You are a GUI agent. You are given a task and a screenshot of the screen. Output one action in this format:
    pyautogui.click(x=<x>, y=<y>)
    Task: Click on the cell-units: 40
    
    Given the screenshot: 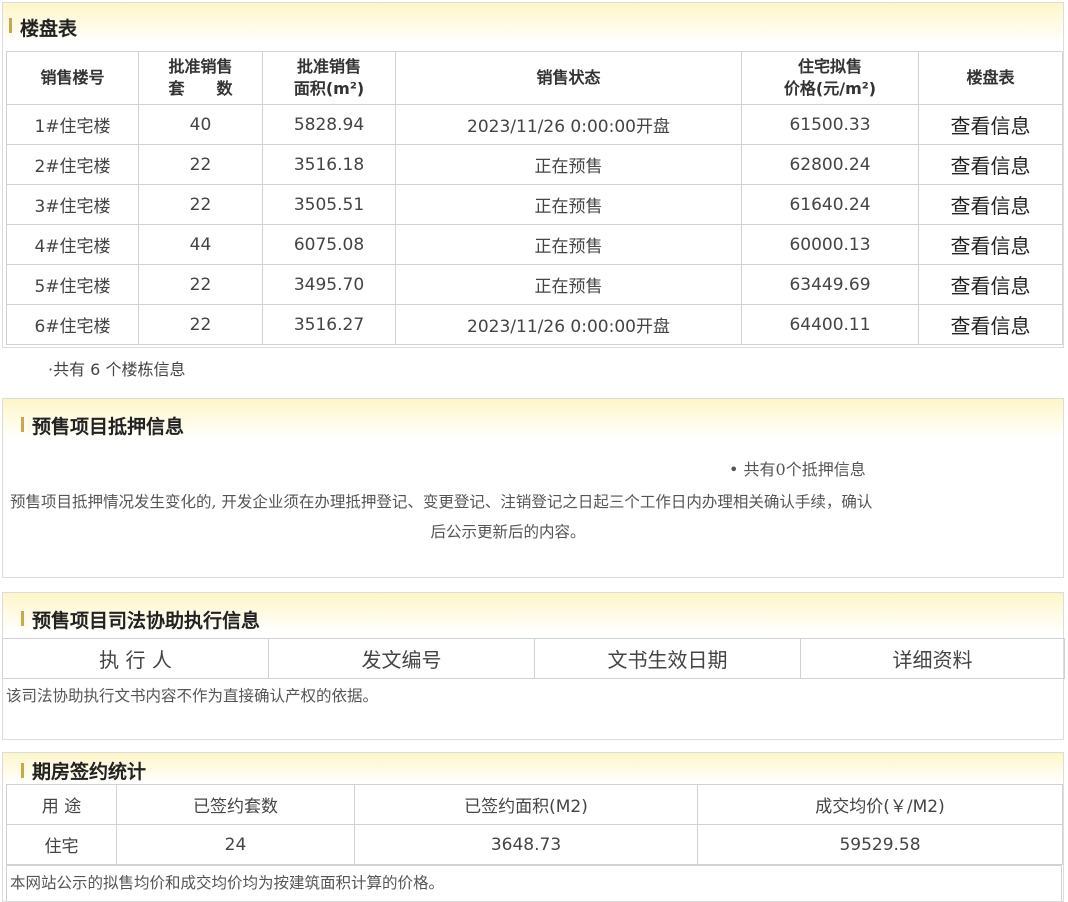 What is the action you would take?
    pyautogui.click(x=200, y=124)
    